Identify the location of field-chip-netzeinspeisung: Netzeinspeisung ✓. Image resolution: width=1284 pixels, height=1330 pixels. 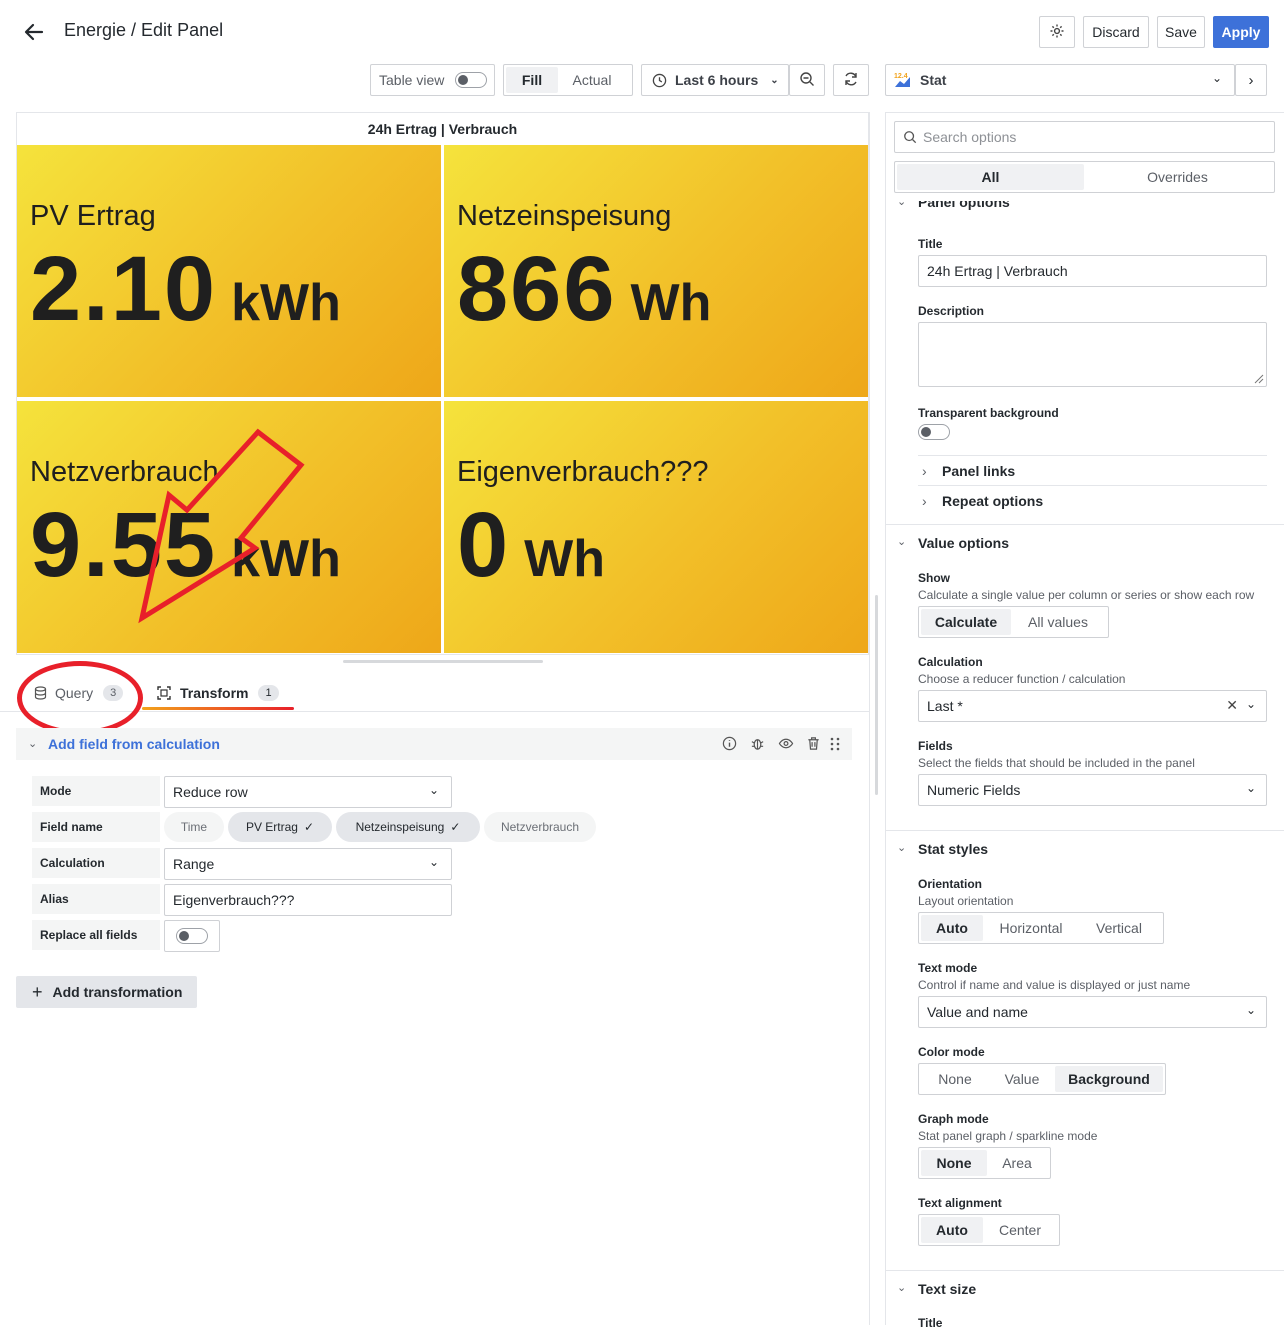
(408, 827).